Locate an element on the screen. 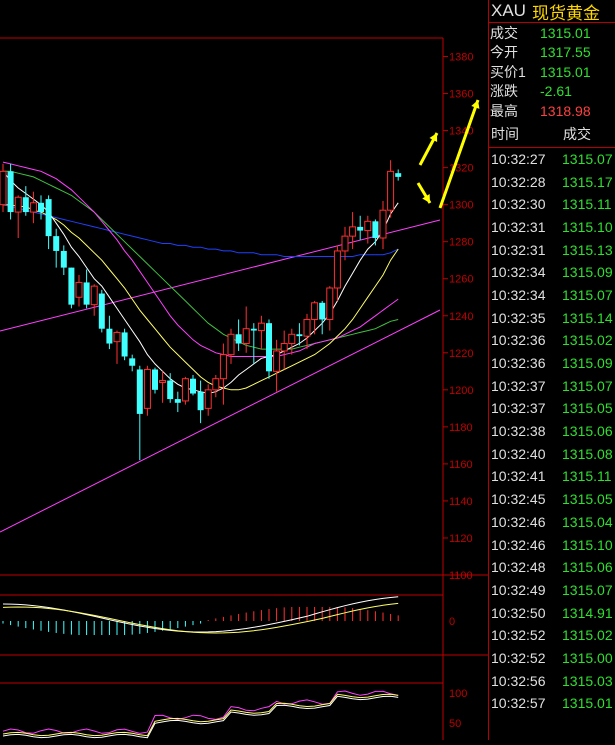 The image size is (615, 745). osc-line-white is located at coordinates (200, 717).